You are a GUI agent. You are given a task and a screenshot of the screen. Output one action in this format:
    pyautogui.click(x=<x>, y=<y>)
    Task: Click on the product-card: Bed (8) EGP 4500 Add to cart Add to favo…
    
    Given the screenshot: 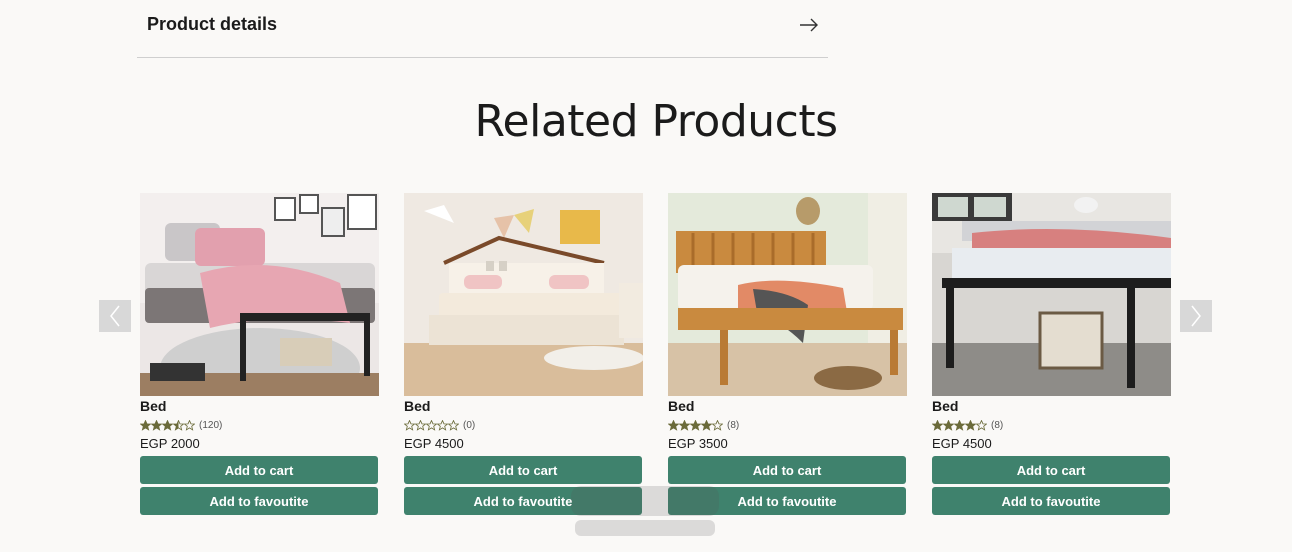 What is the action you would take?
    pyautogui.click(x=1051, y=354)
    